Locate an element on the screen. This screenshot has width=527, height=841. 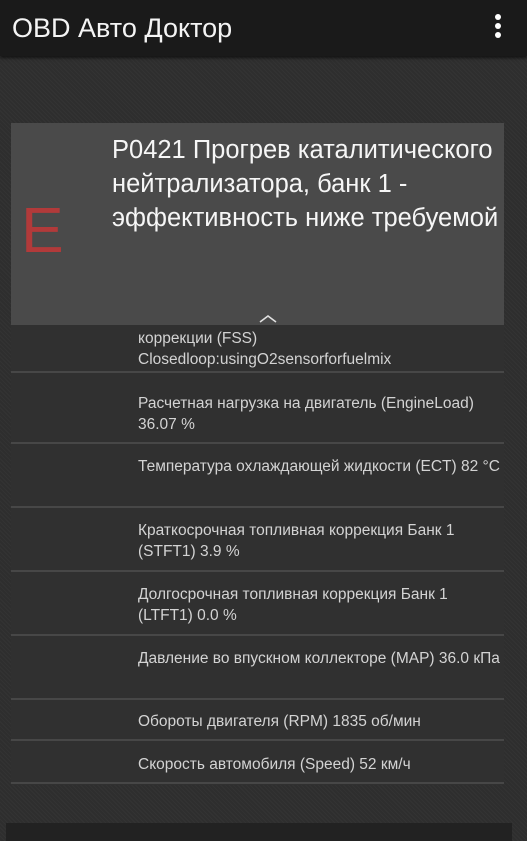
list-item: Обороты двигателя (RPM) 1835 об/мин is located at coordinates (257, 720).